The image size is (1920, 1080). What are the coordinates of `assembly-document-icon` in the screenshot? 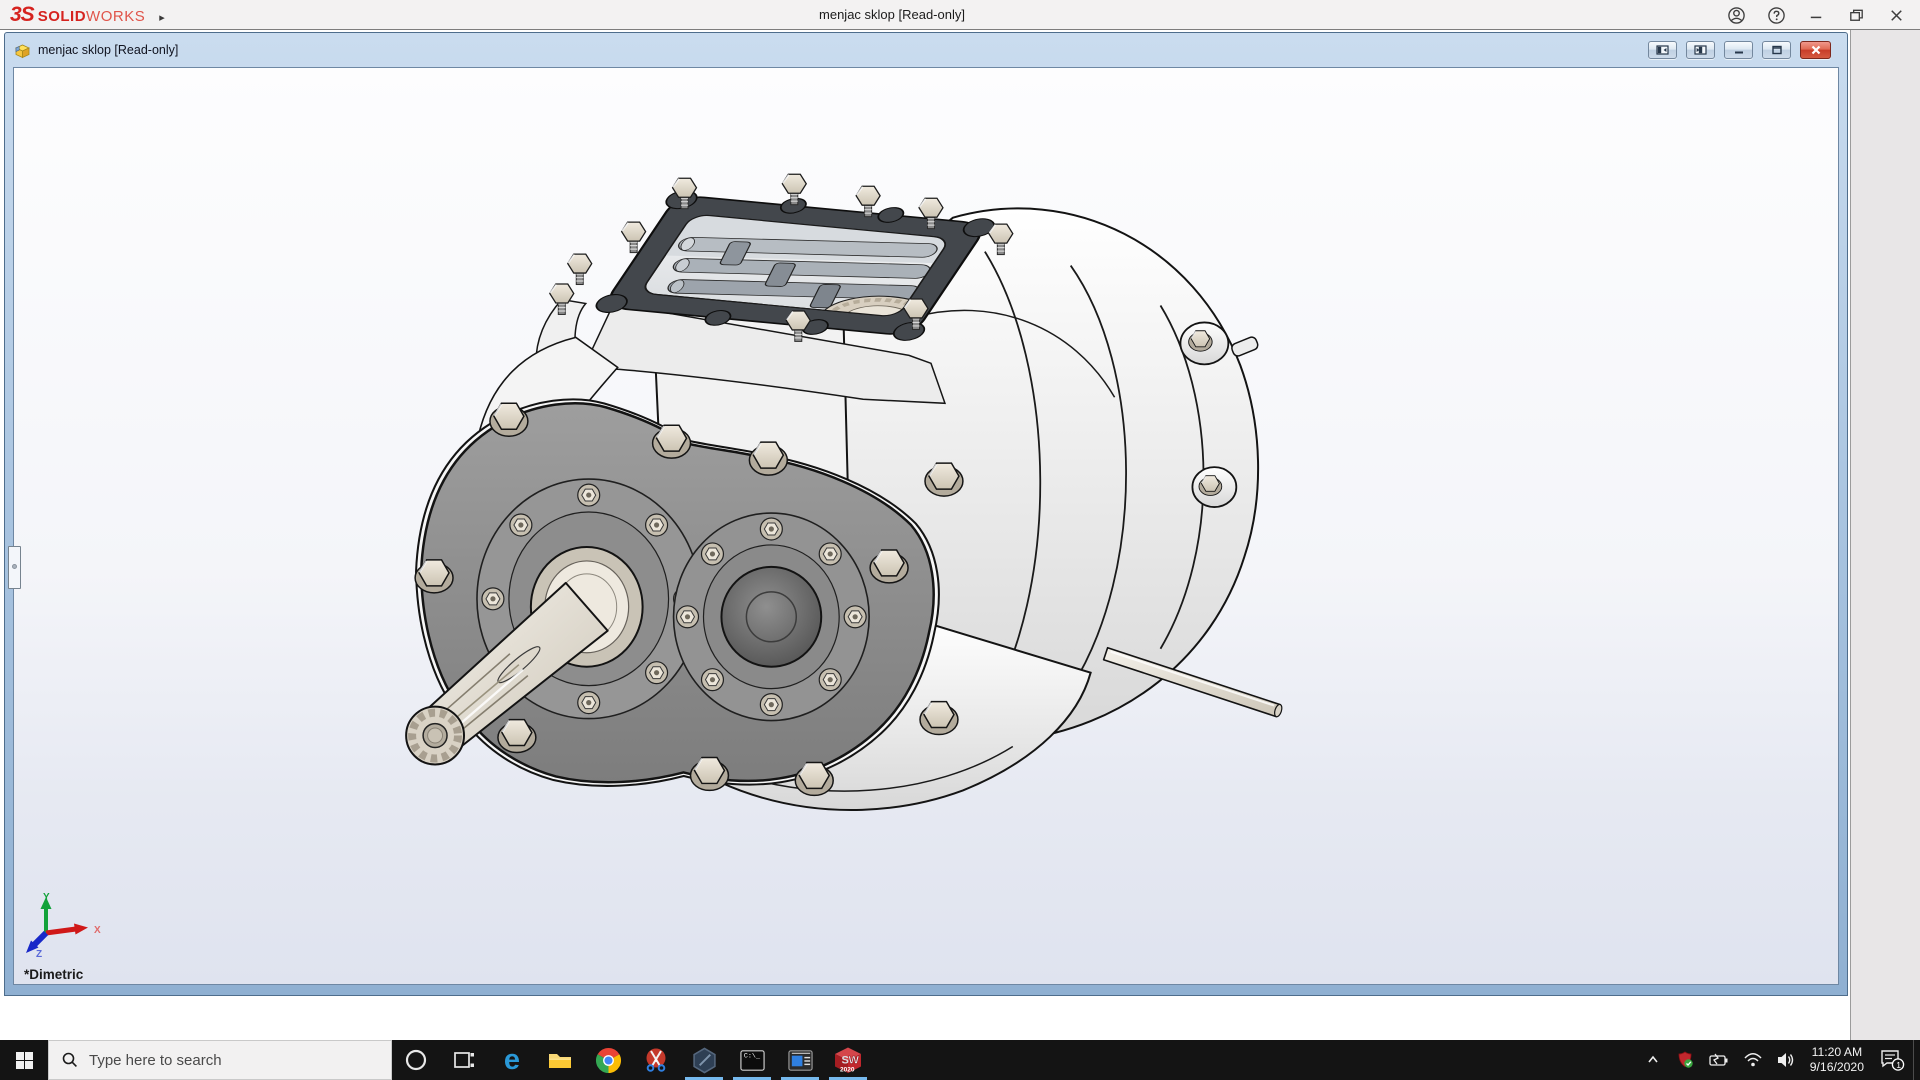 It's located at (22, 51).